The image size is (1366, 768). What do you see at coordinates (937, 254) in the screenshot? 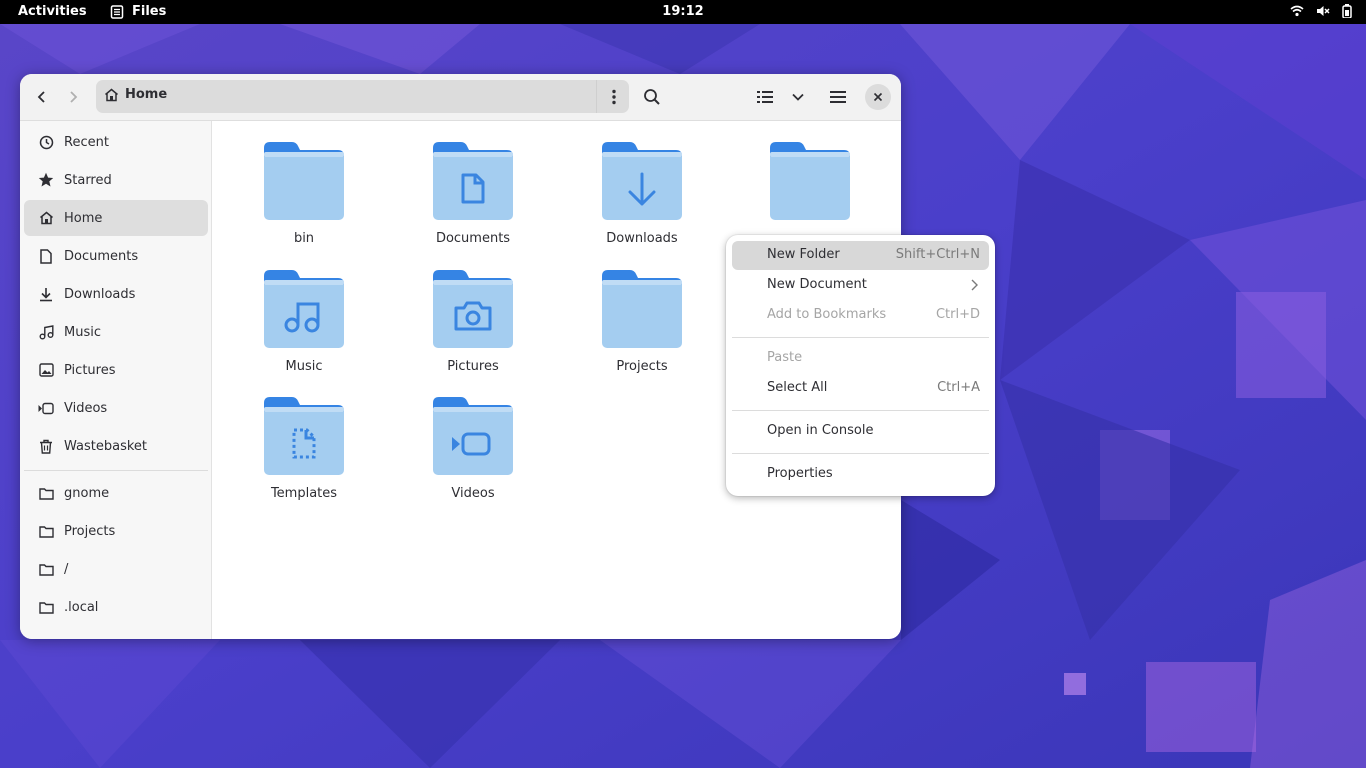
I see `menu-item-accelerator: Shift+Ctrl+N` at bounding box center [937, 254].